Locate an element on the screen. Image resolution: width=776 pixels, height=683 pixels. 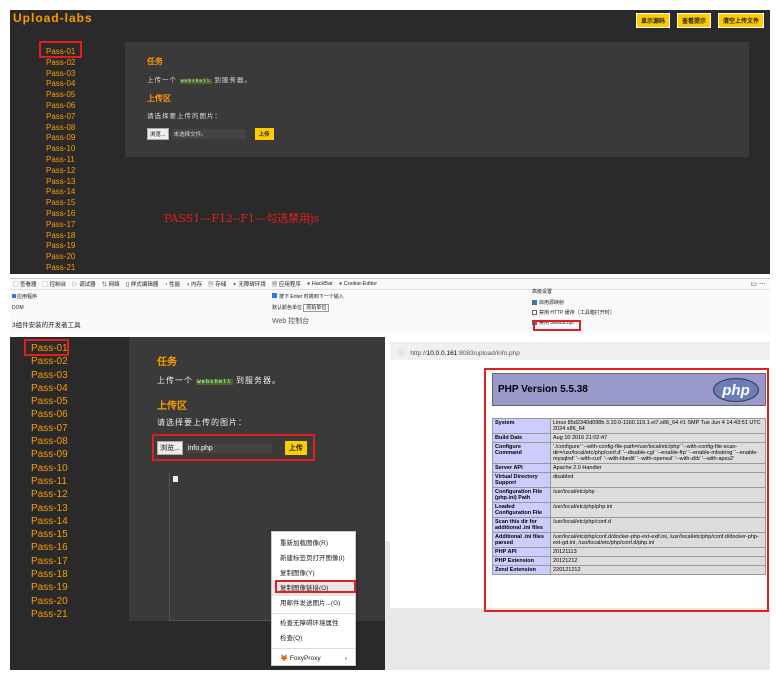
devtools-tab-icon: ▦ is located at coordinates (275, 285).